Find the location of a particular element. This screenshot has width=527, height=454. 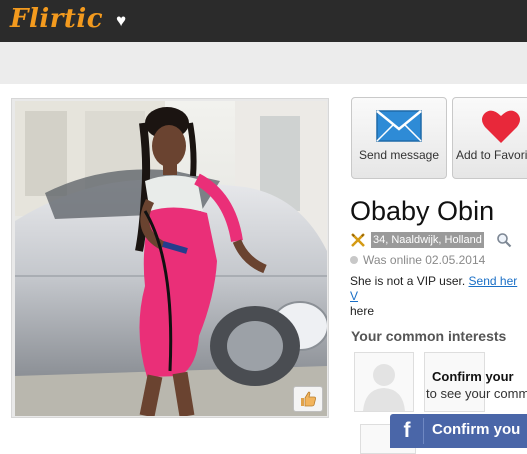

like-photo-button is located at coordinates (308, 399).